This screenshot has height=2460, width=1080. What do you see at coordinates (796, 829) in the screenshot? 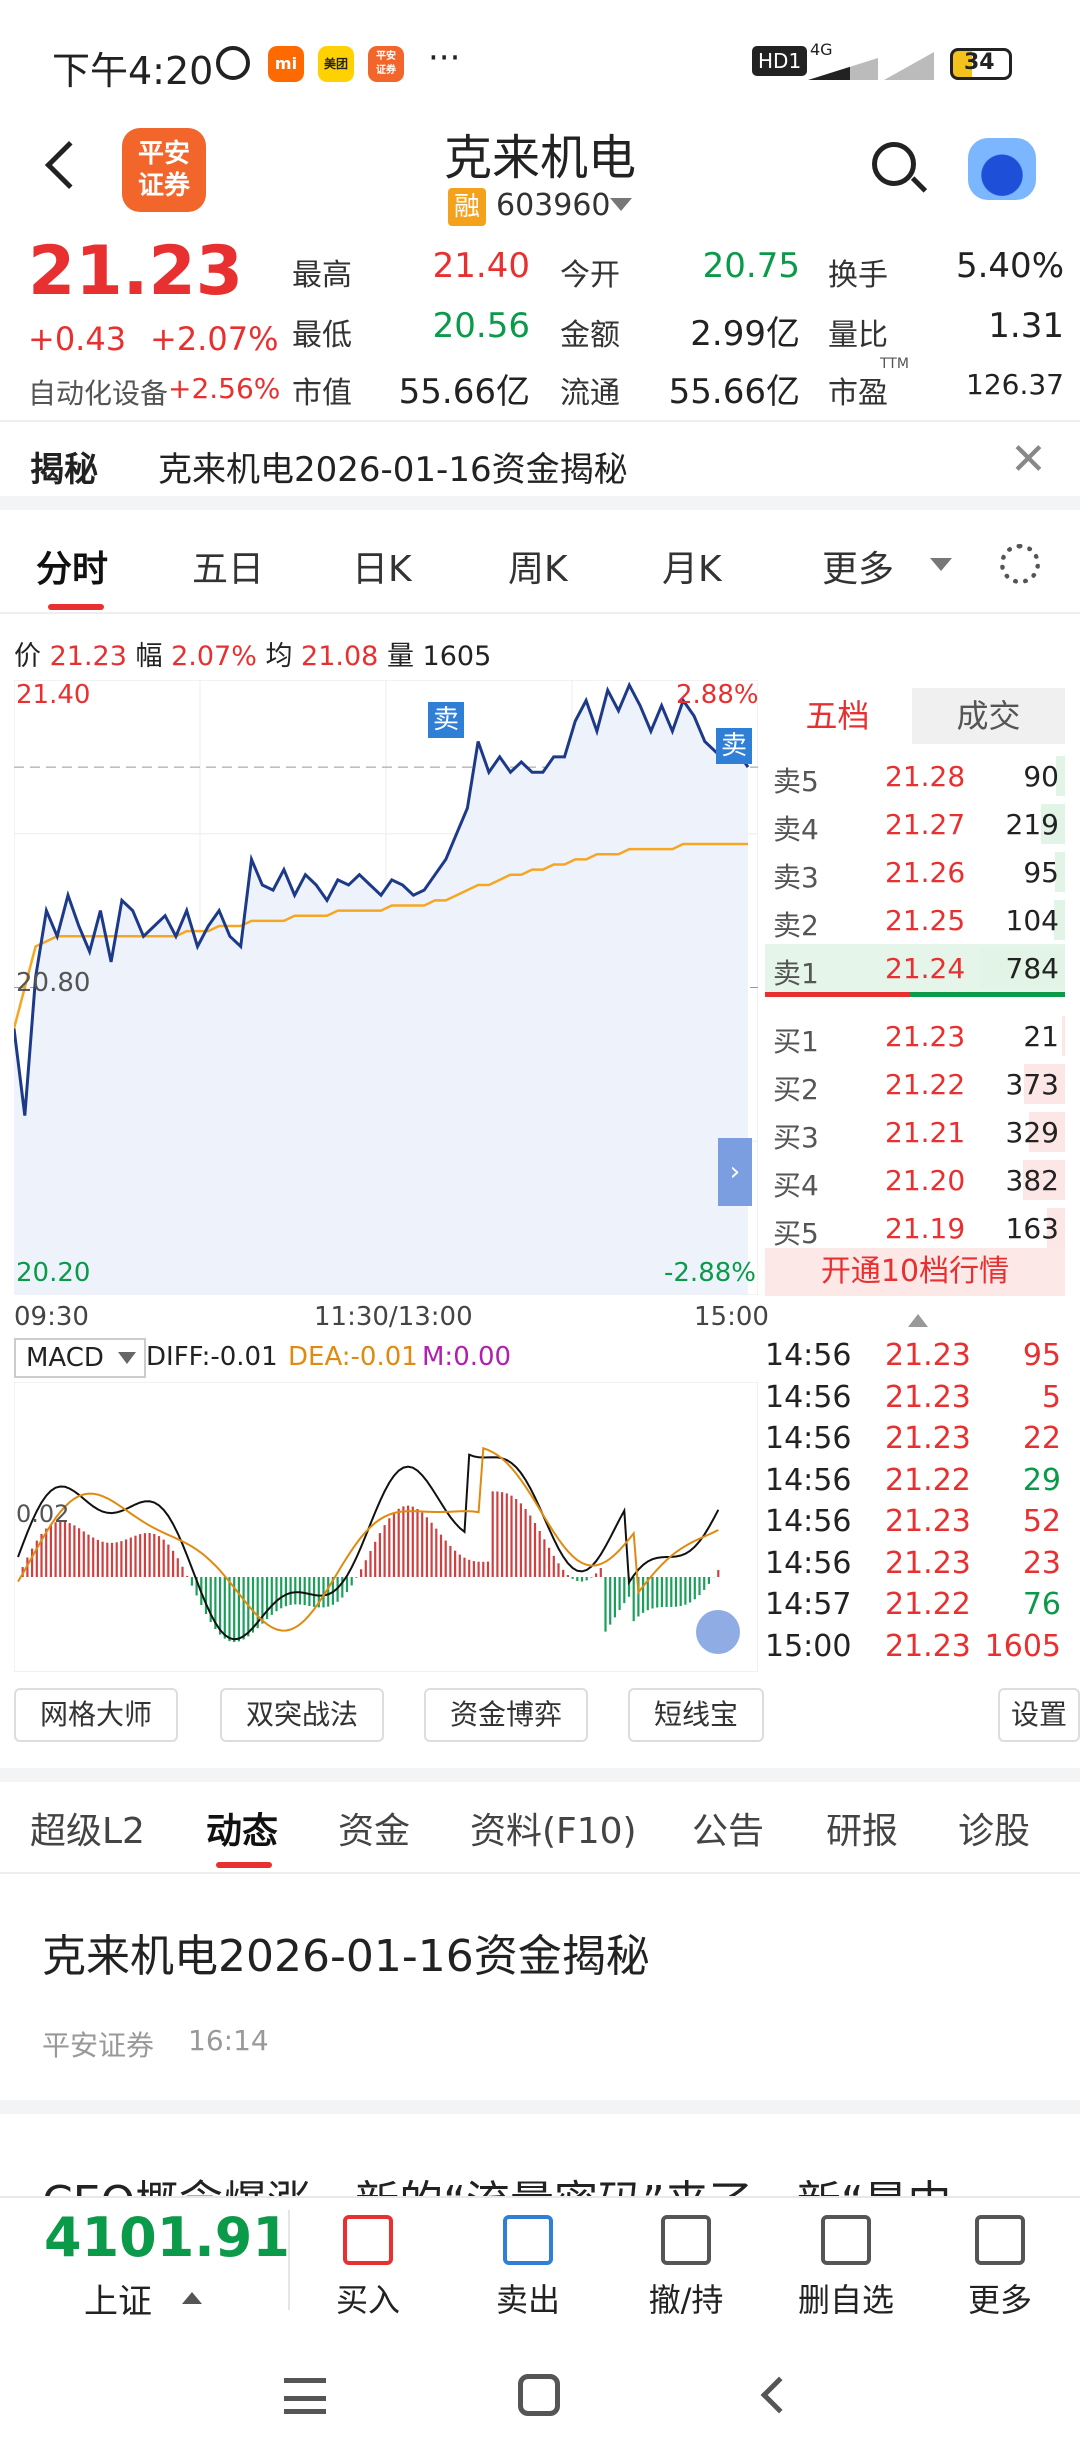
I see `level-label: 卖4` at bounding box center [796, 829].